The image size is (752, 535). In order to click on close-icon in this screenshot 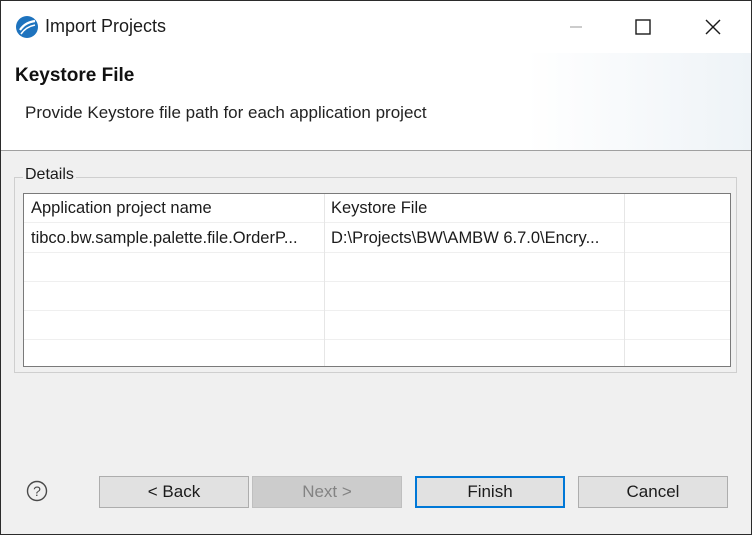, I will do `click(713, 27)`.